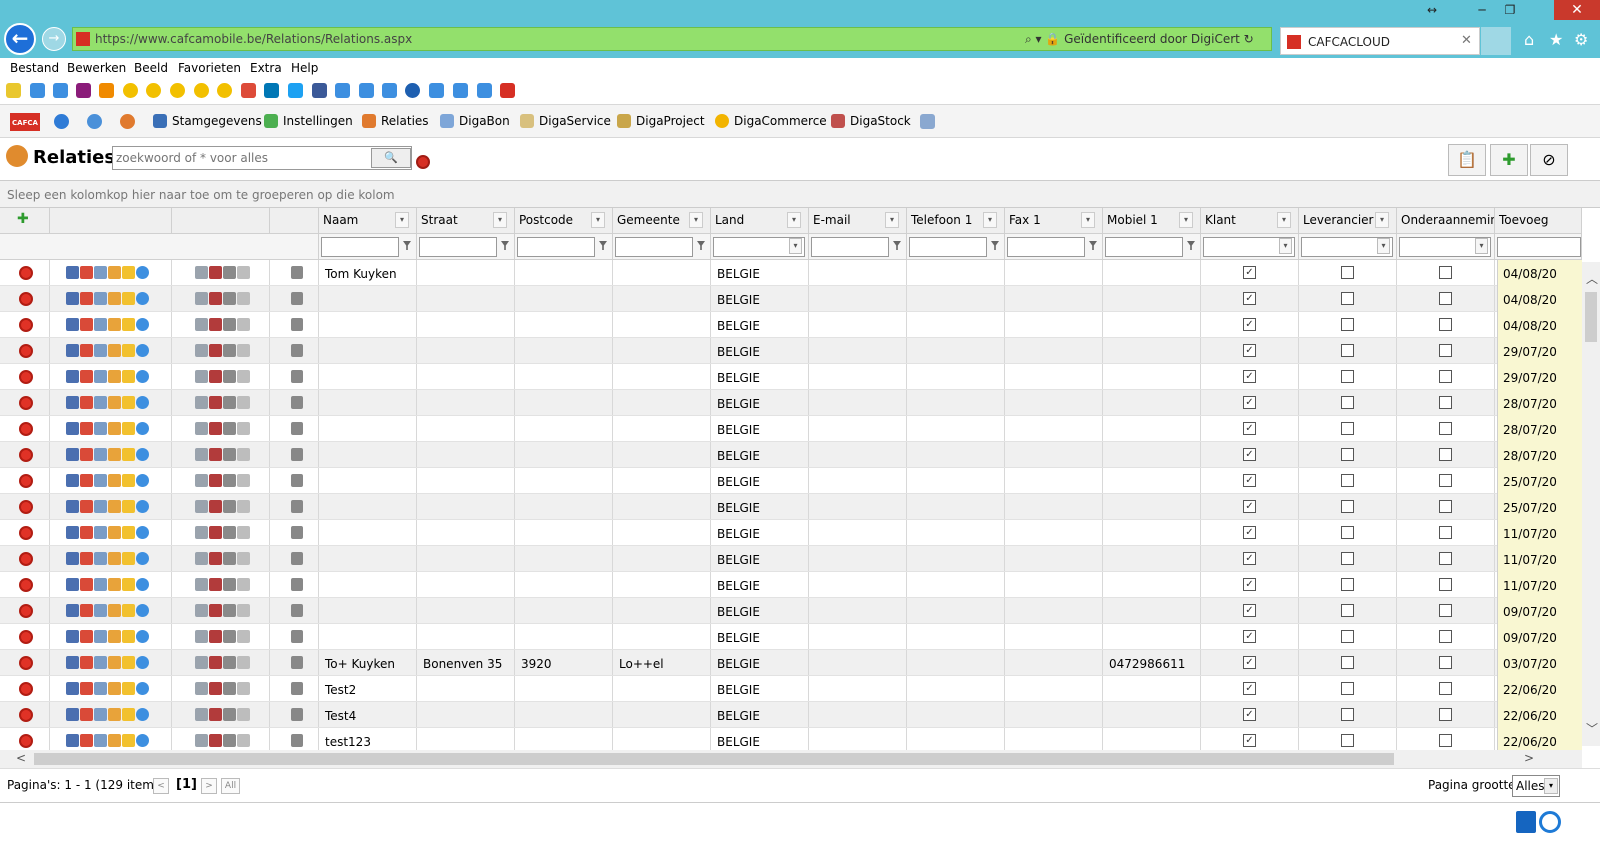 The width and height of the screenshot is (1600, 860). Describe the element at coordinates (1591, 504) in the screenshot. I see `vertical-scrollbar: ︿ ﹀` at that location.